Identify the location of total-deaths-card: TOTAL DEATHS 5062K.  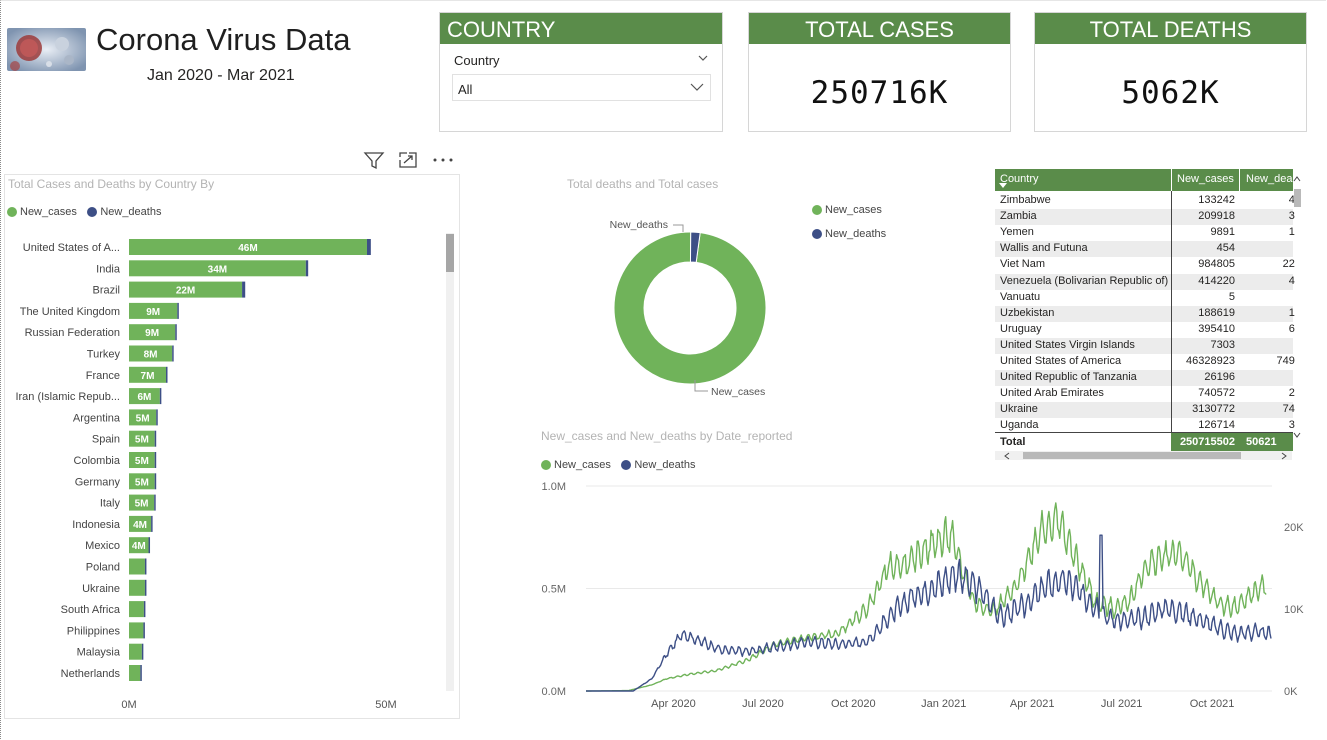
(1170, 72).